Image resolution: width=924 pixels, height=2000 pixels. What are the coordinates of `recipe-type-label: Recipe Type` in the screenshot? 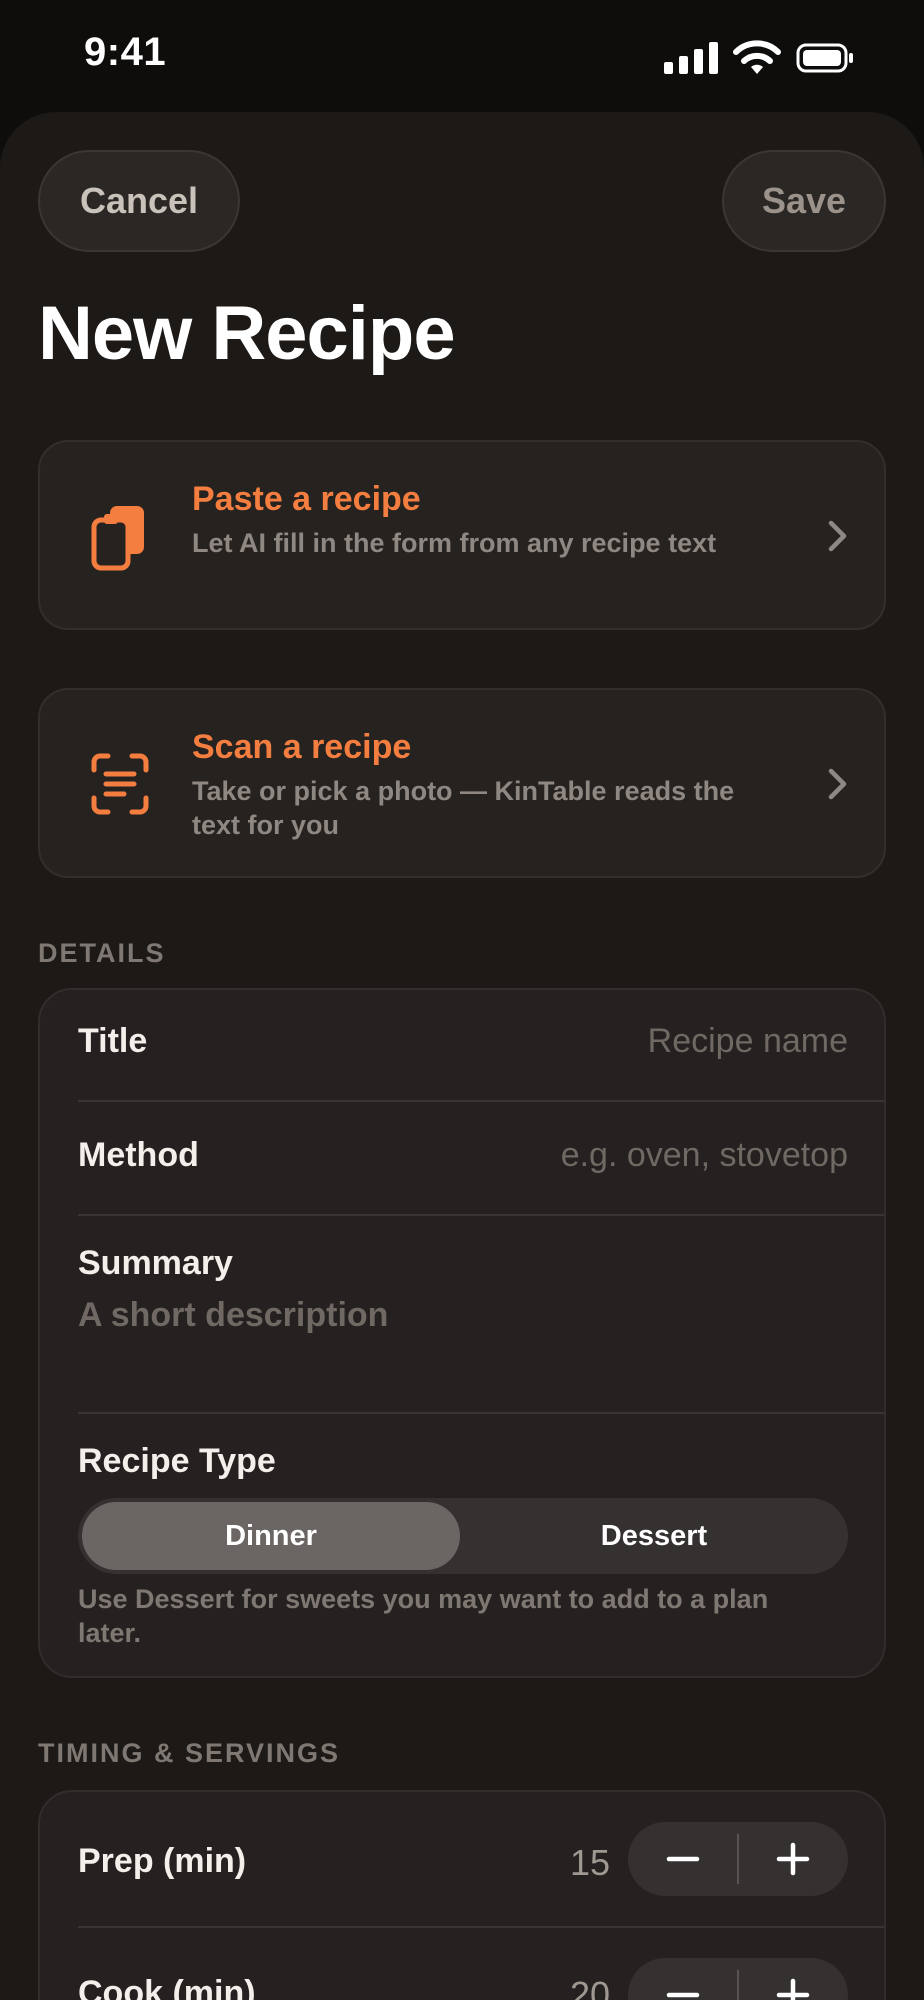 It's located at (177, 1461).